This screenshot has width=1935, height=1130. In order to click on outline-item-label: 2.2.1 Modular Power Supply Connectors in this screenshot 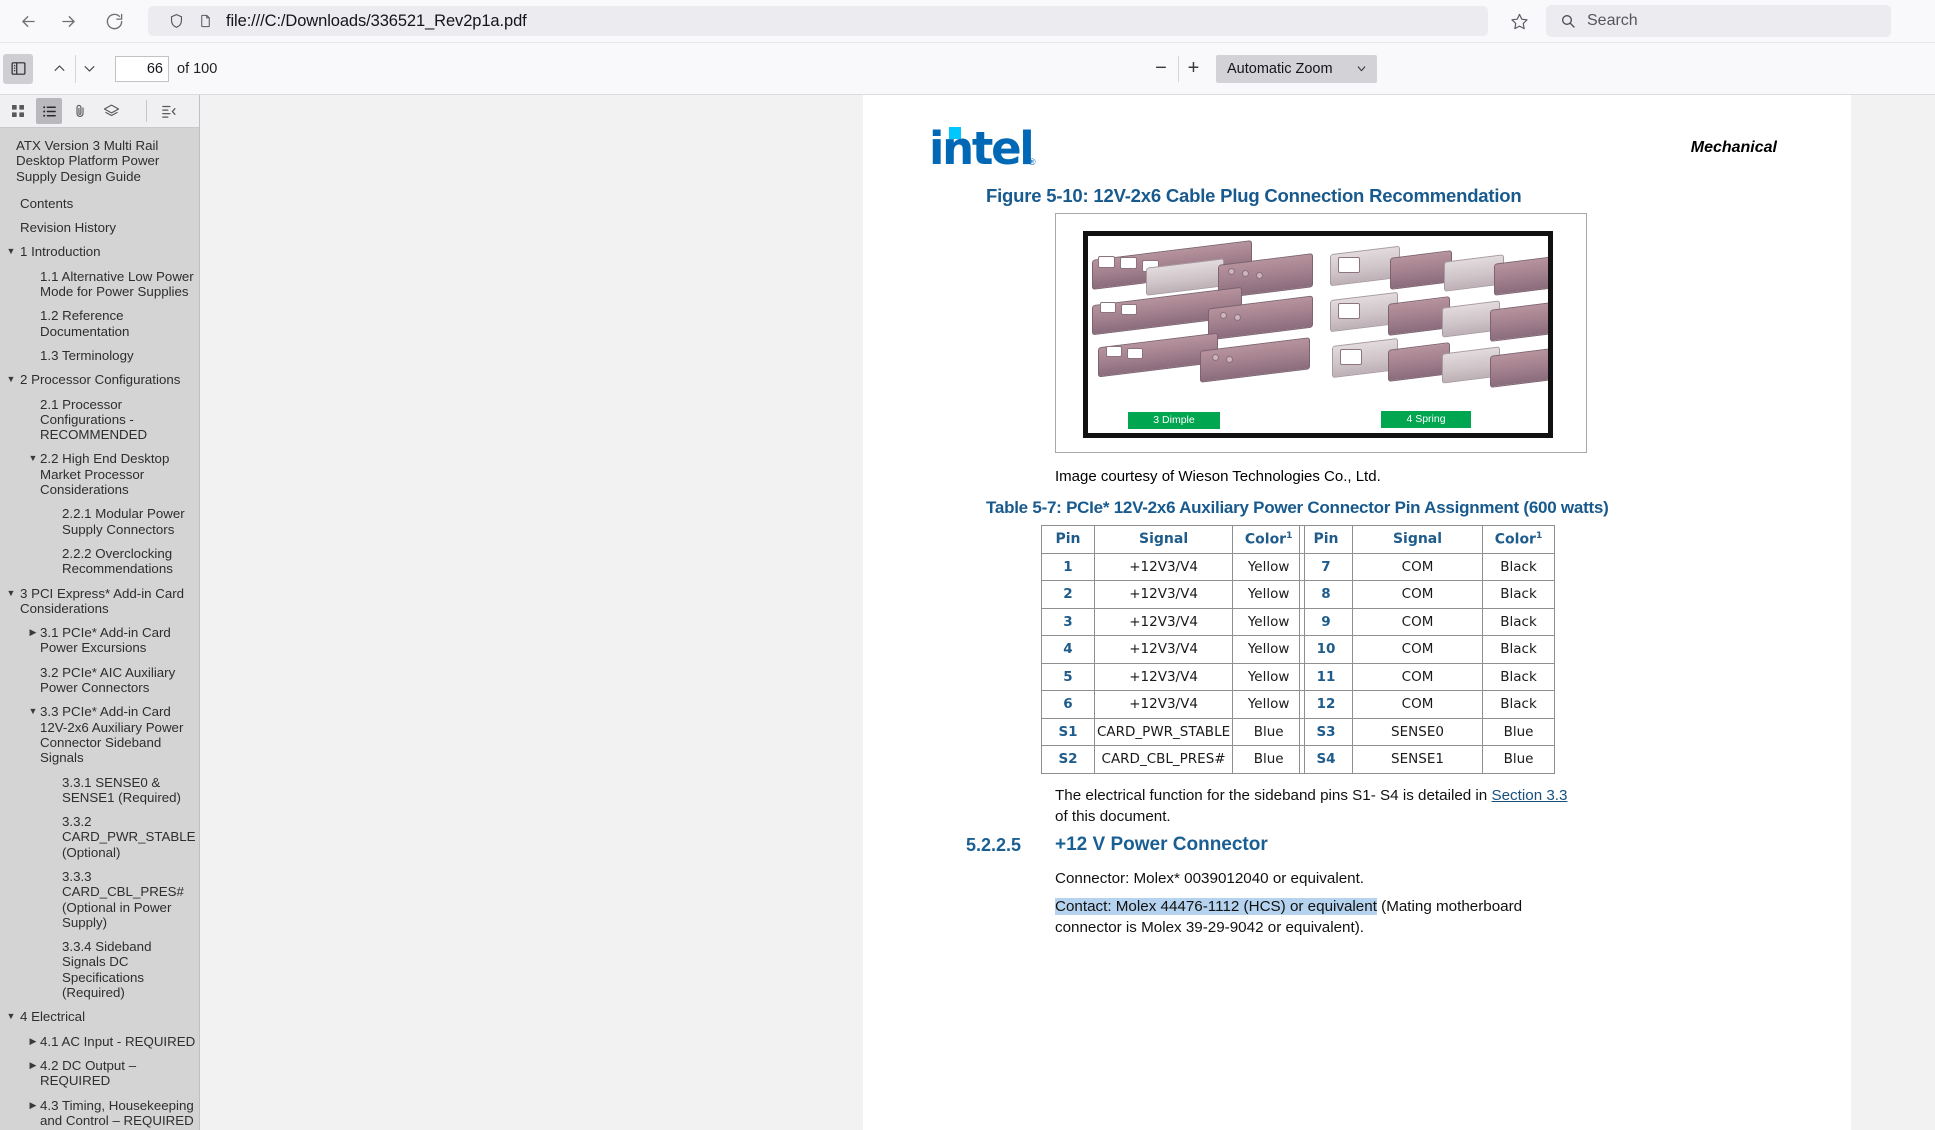, I will do `click(123, 521)`.